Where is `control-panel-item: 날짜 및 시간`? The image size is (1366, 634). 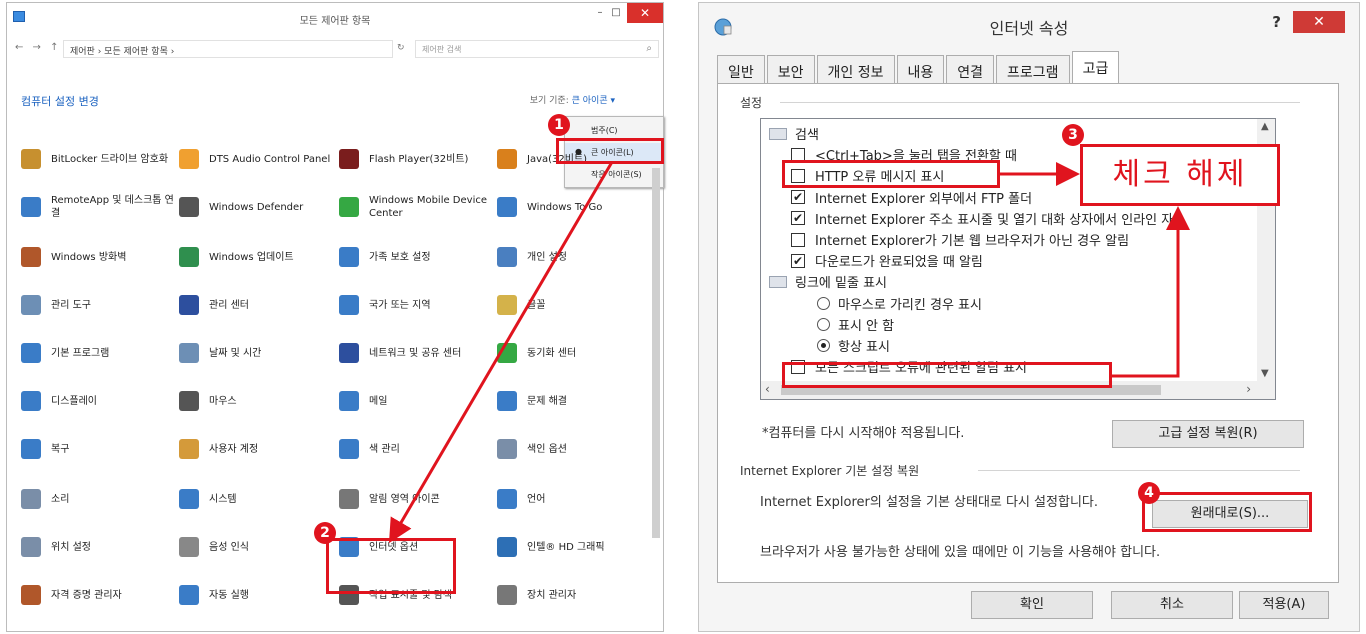
control-panel-item: 날짜 및 시간 is located at coordinates (257, 353).